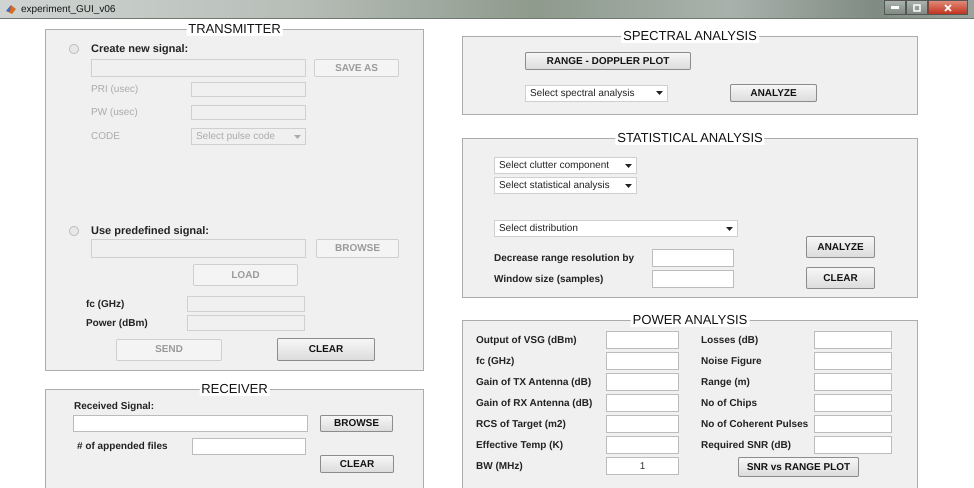 Image resolution: width=974 pixels, height=488 pixels. Describe the element at coordinates (535, 403) in the screenshot. I see `field-label: Gain of RX Antenna (dB)` at that location.